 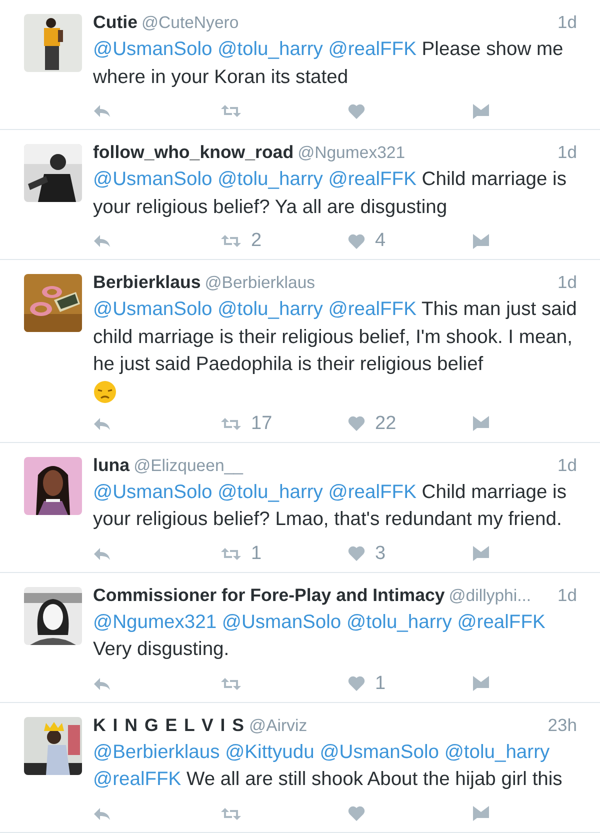 What do you see at coordinates (241, 241) in the screenshot?
I see `retweet-button: 2` at bounding box center [241, 241].